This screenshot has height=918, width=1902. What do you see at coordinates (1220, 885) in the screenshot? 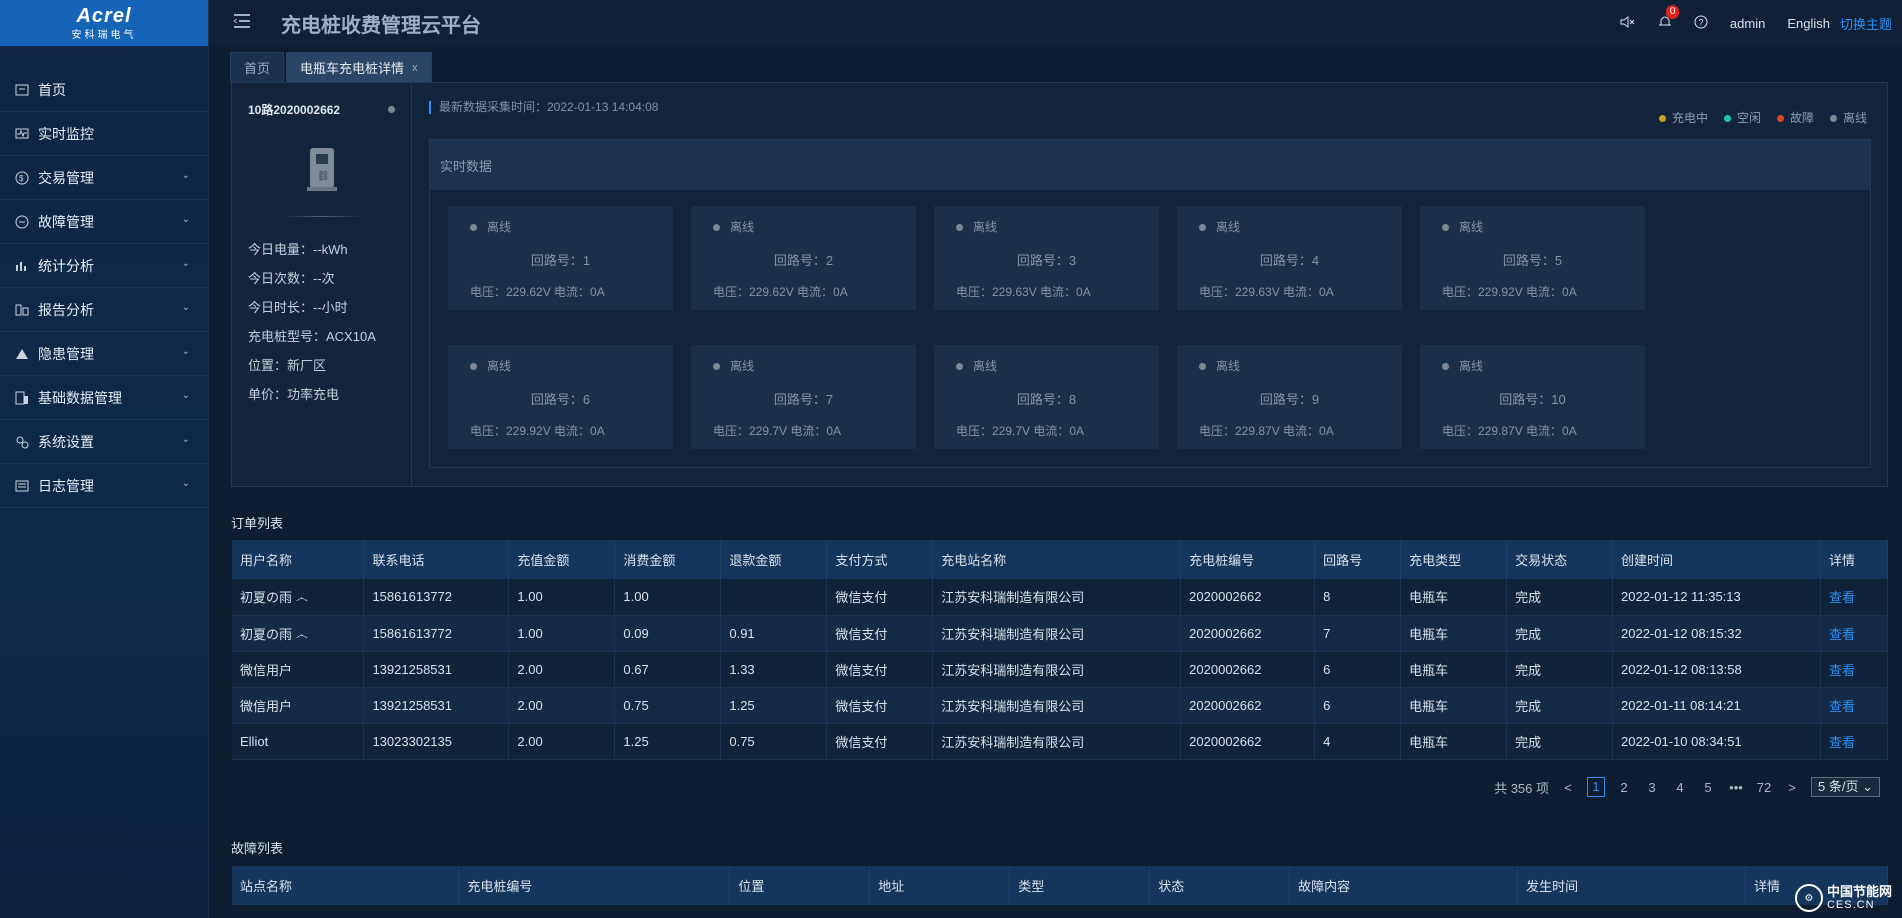
I see `column-header: 状态` at bounding box center [1220, 885].